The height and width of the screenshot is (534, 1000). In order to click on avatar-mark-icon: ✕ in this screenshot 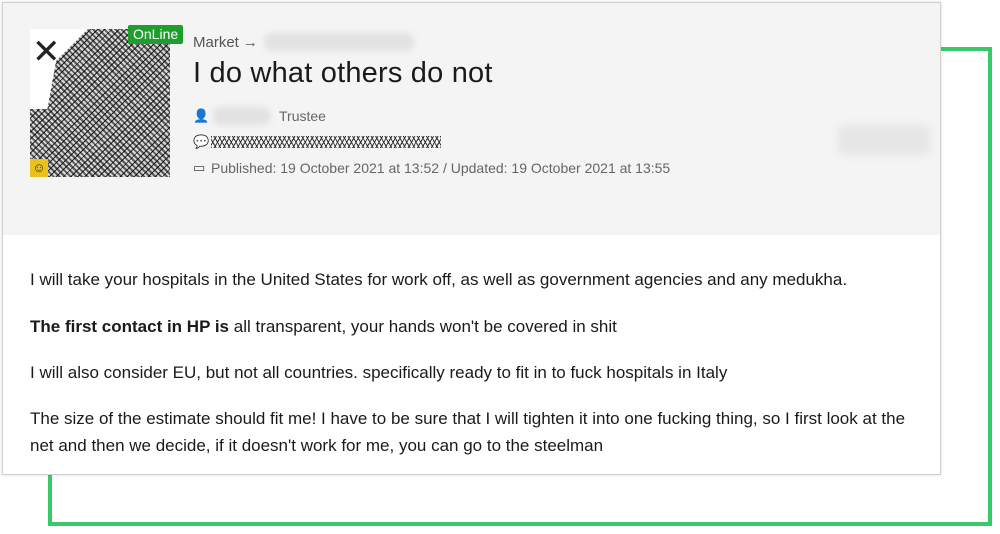, I will do `click(46, 52)`.